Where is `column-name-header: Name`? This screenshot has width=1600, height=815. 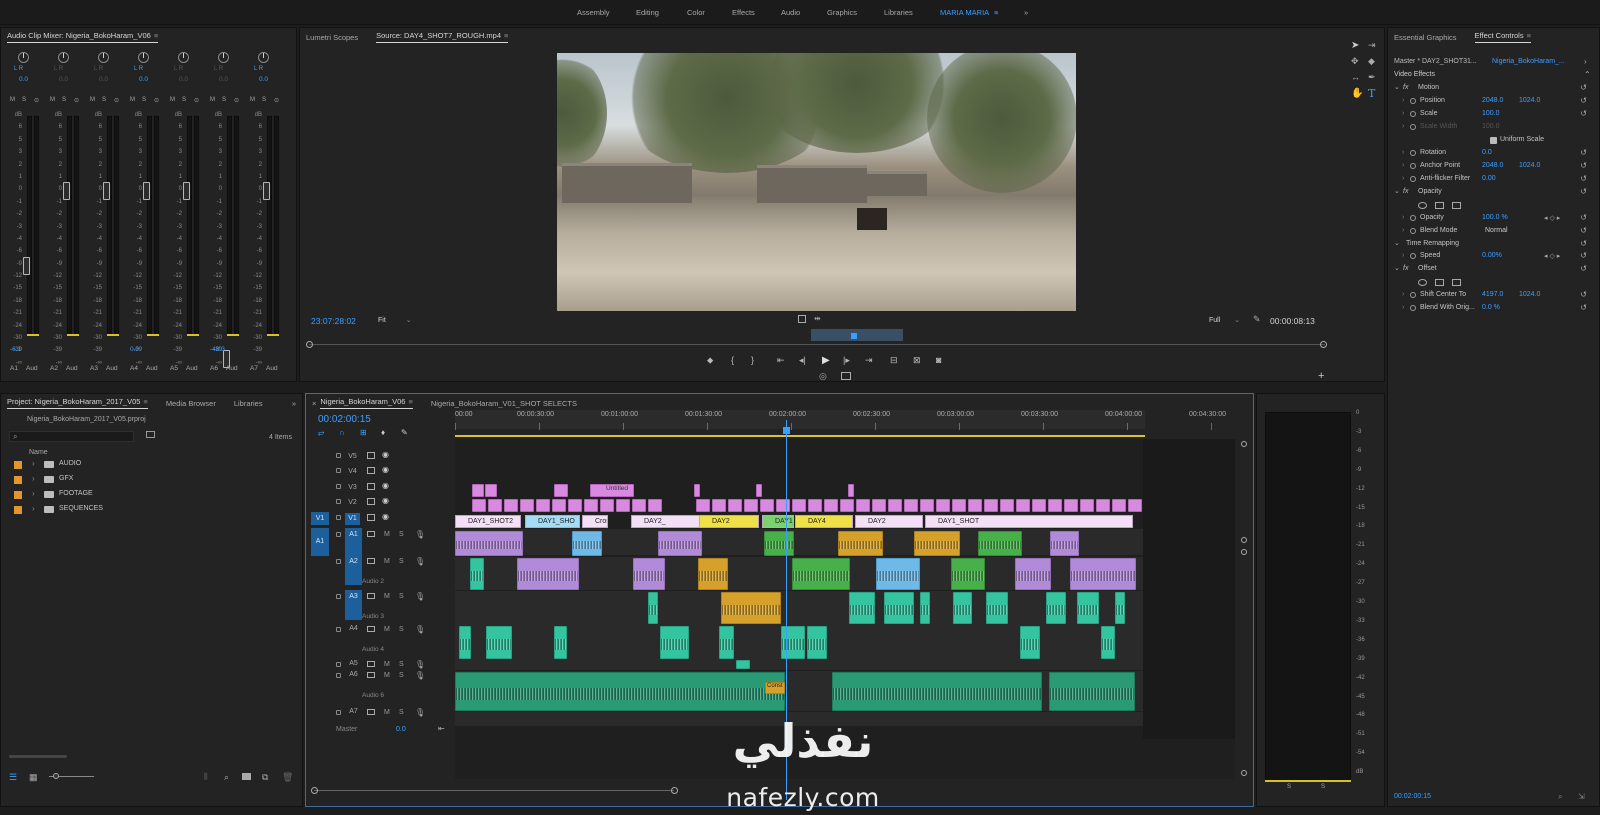 column-name-header: Name is located at coordinates (38, 452).